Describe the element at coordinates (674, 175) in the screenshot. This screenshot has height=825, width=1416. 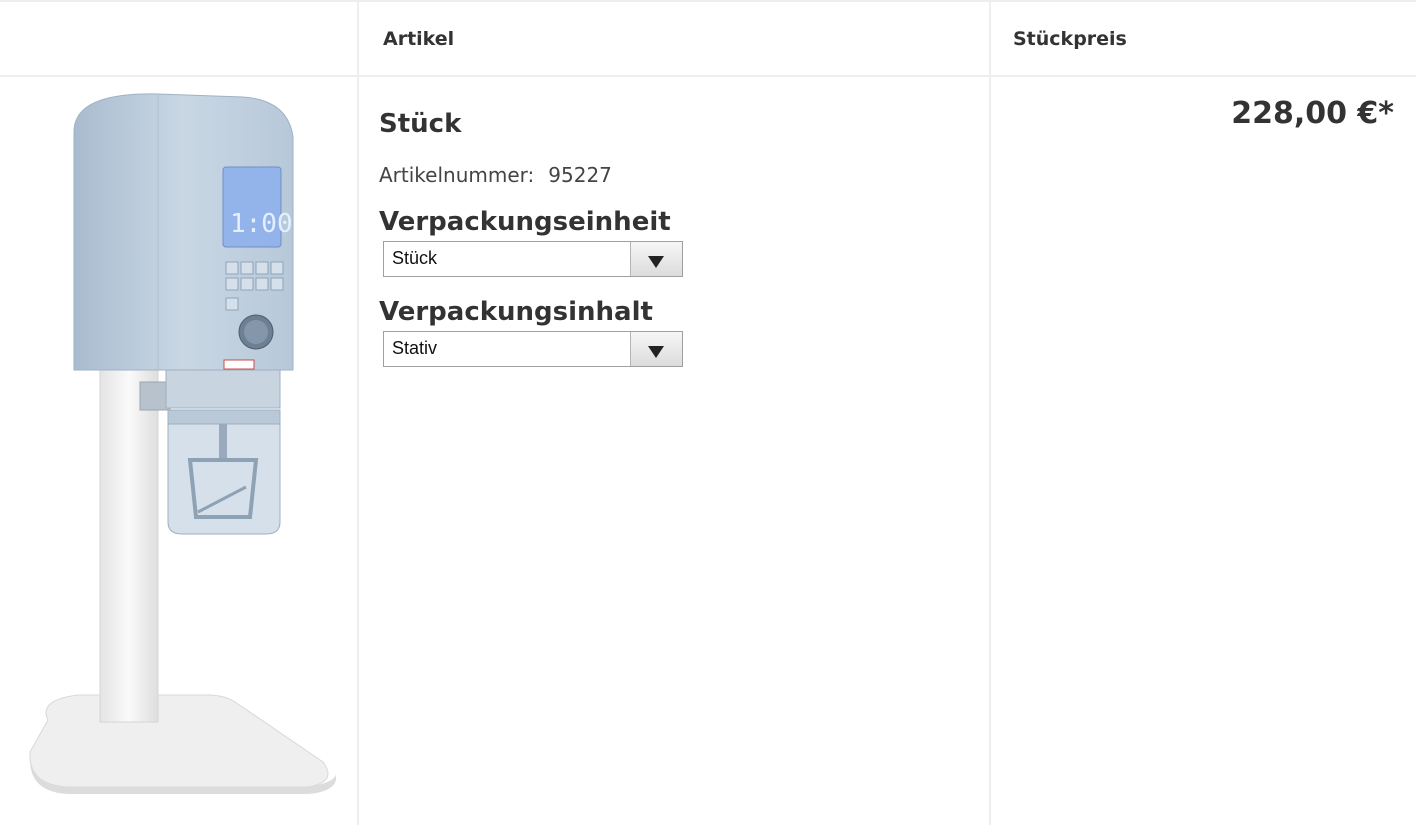
I see `product-number: Artikelnummer: 95227` at that location.